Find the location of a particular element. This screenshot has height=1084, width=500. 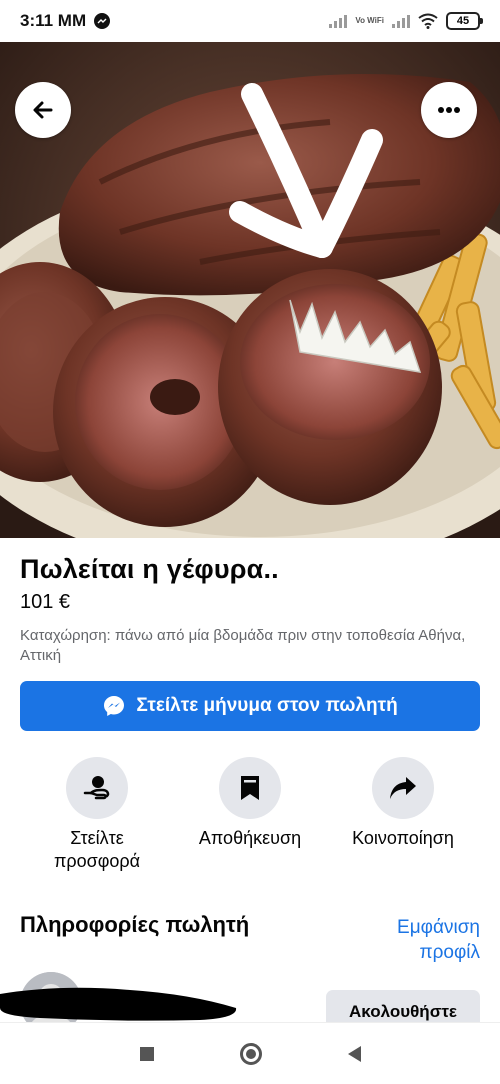

vowifi-label: Vo WiFi is located at coordinates (369, 20).